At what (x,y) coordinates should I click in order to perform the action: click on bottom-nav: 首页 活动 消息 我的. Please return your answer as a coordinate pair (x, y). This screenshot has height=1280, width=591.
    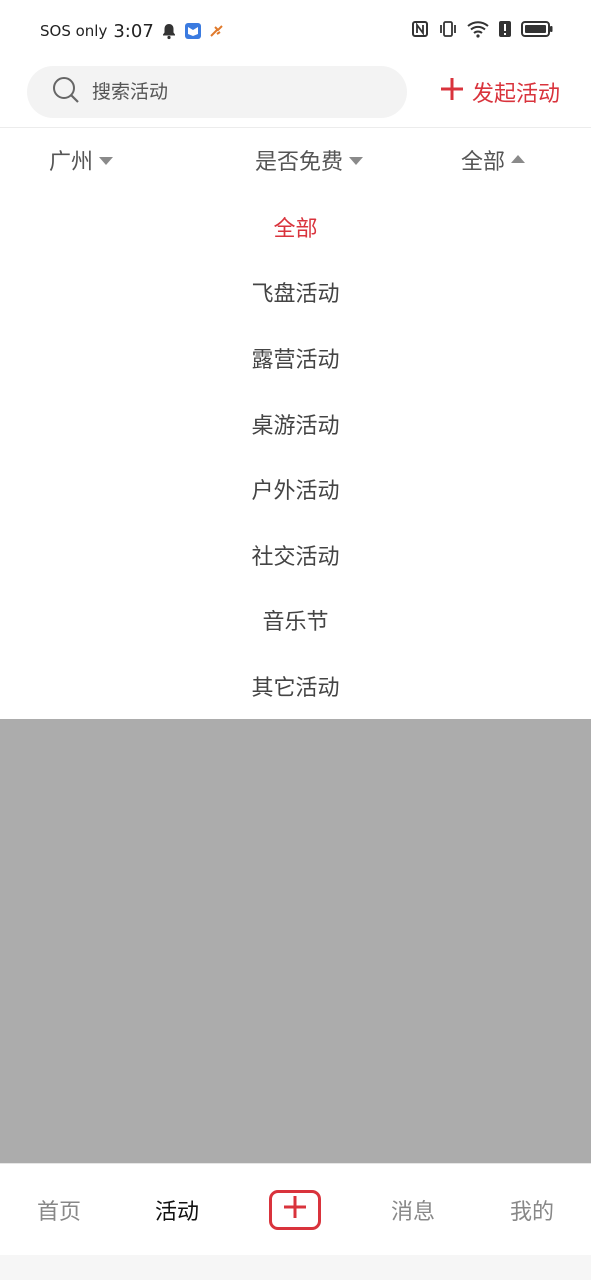
    Looking at the image, I should click on (295, 1209).